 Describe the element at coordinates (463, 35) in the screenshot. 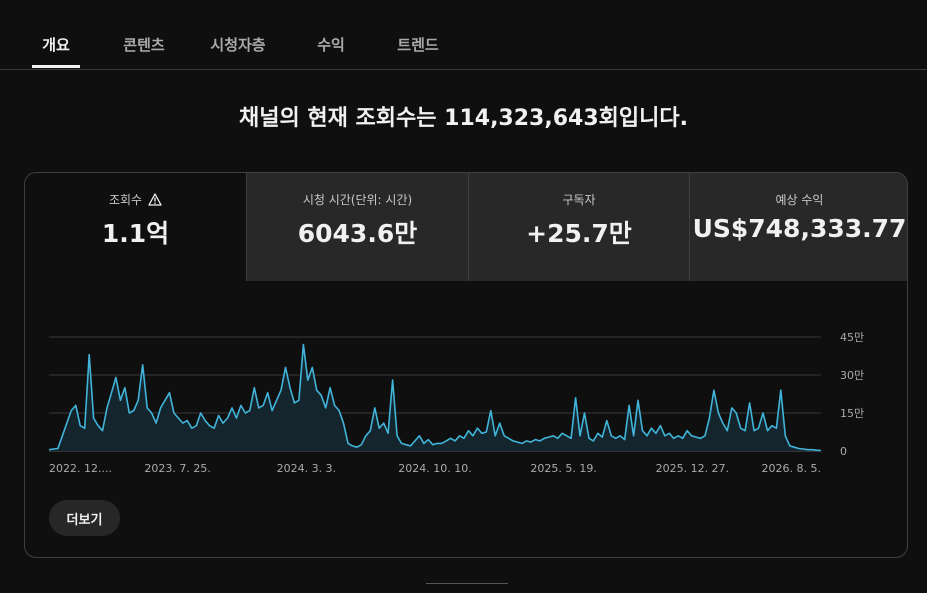

I see `tab-bar: 개요 콘텐츠 시청자층 수익 트렌드` at that location.